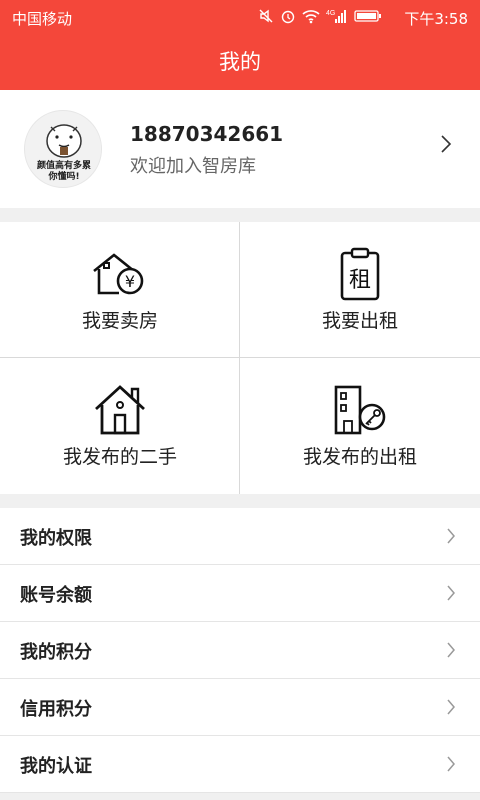 The width and height of the screenshot is (480, 800). What do you see at coordinates (63, 166) in the screenshot?
I see `avatar-caption-line1: 颜值高有多累` at bounding box center [63, 166].